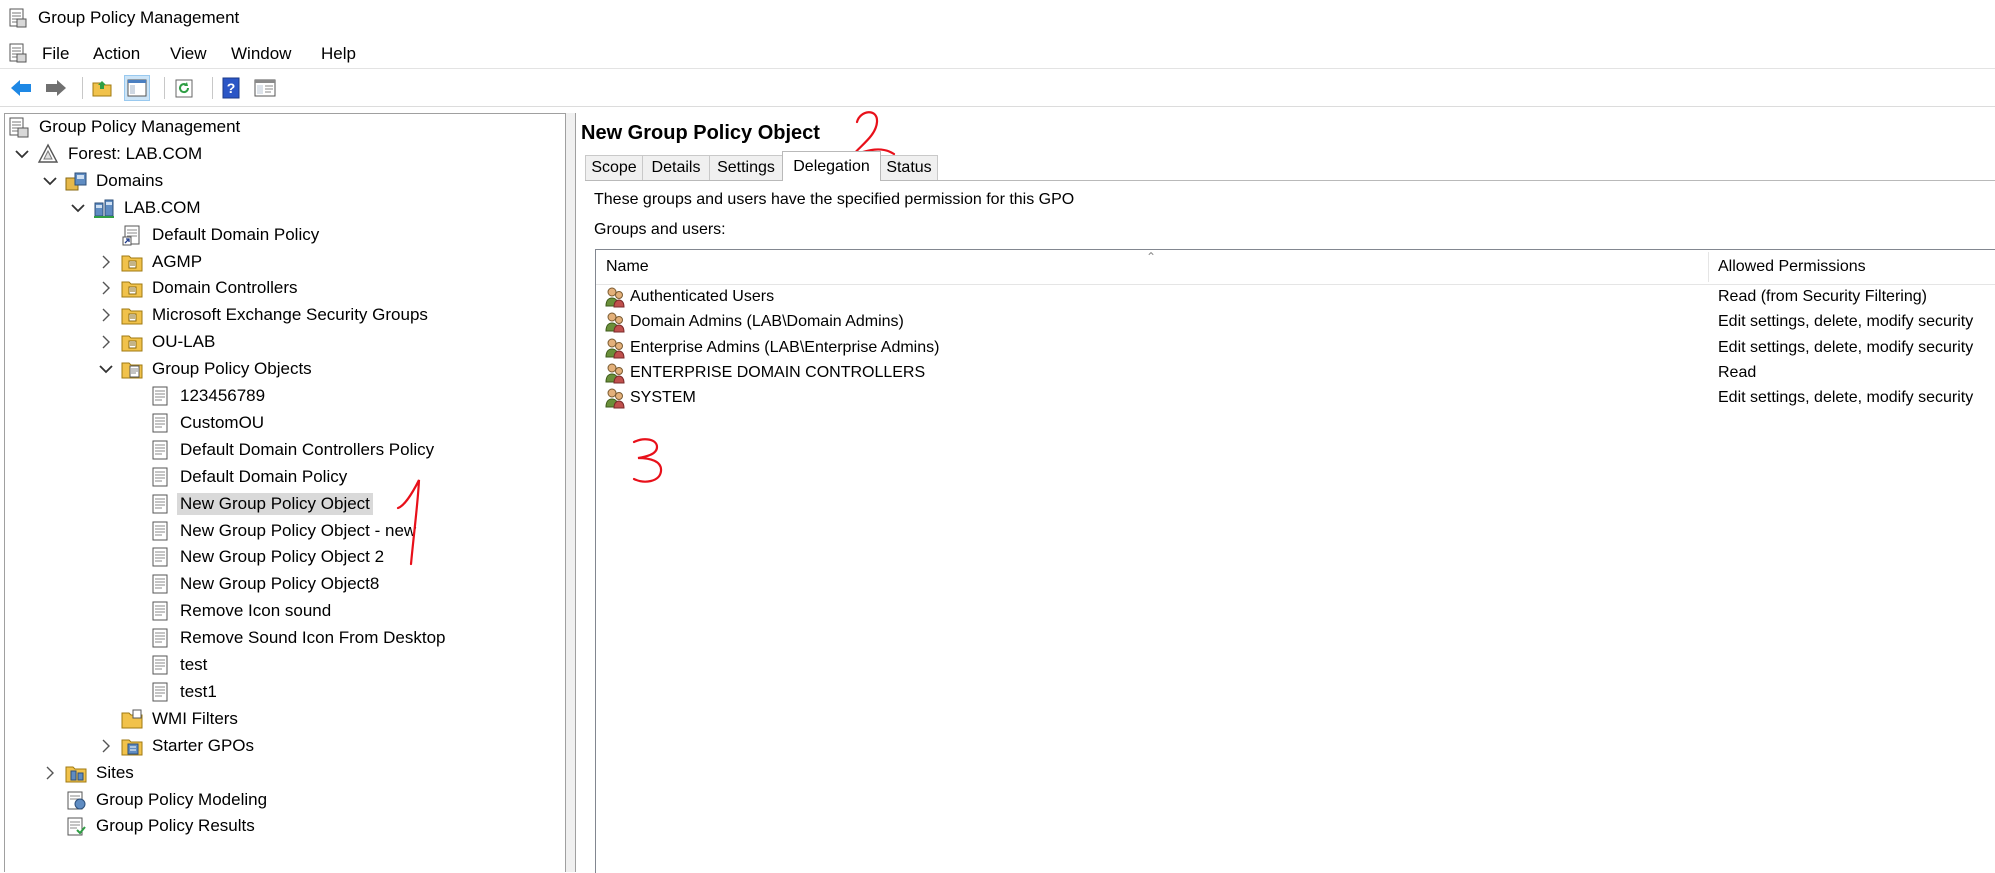 The width and height of the screenshot is (1995, 873). I want to click on tab-scope: Scope, so click(614, 167).